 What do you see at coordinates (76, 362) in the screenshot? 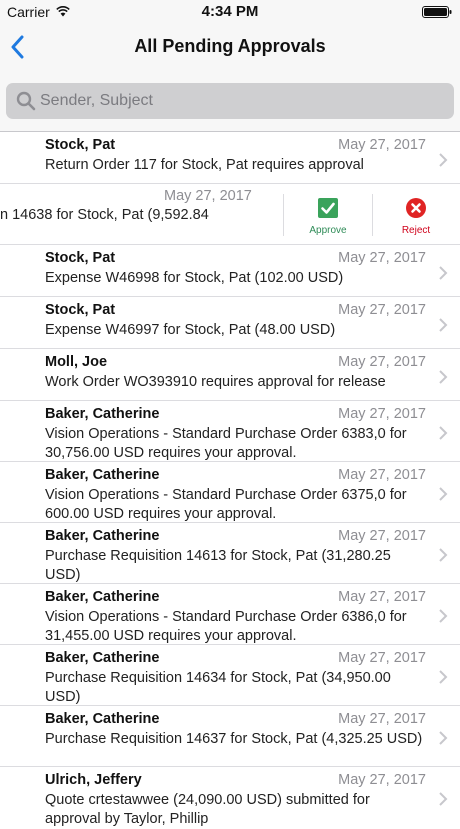
I see `sender-name: Moll, Joe` at bounding box center [76, 362].